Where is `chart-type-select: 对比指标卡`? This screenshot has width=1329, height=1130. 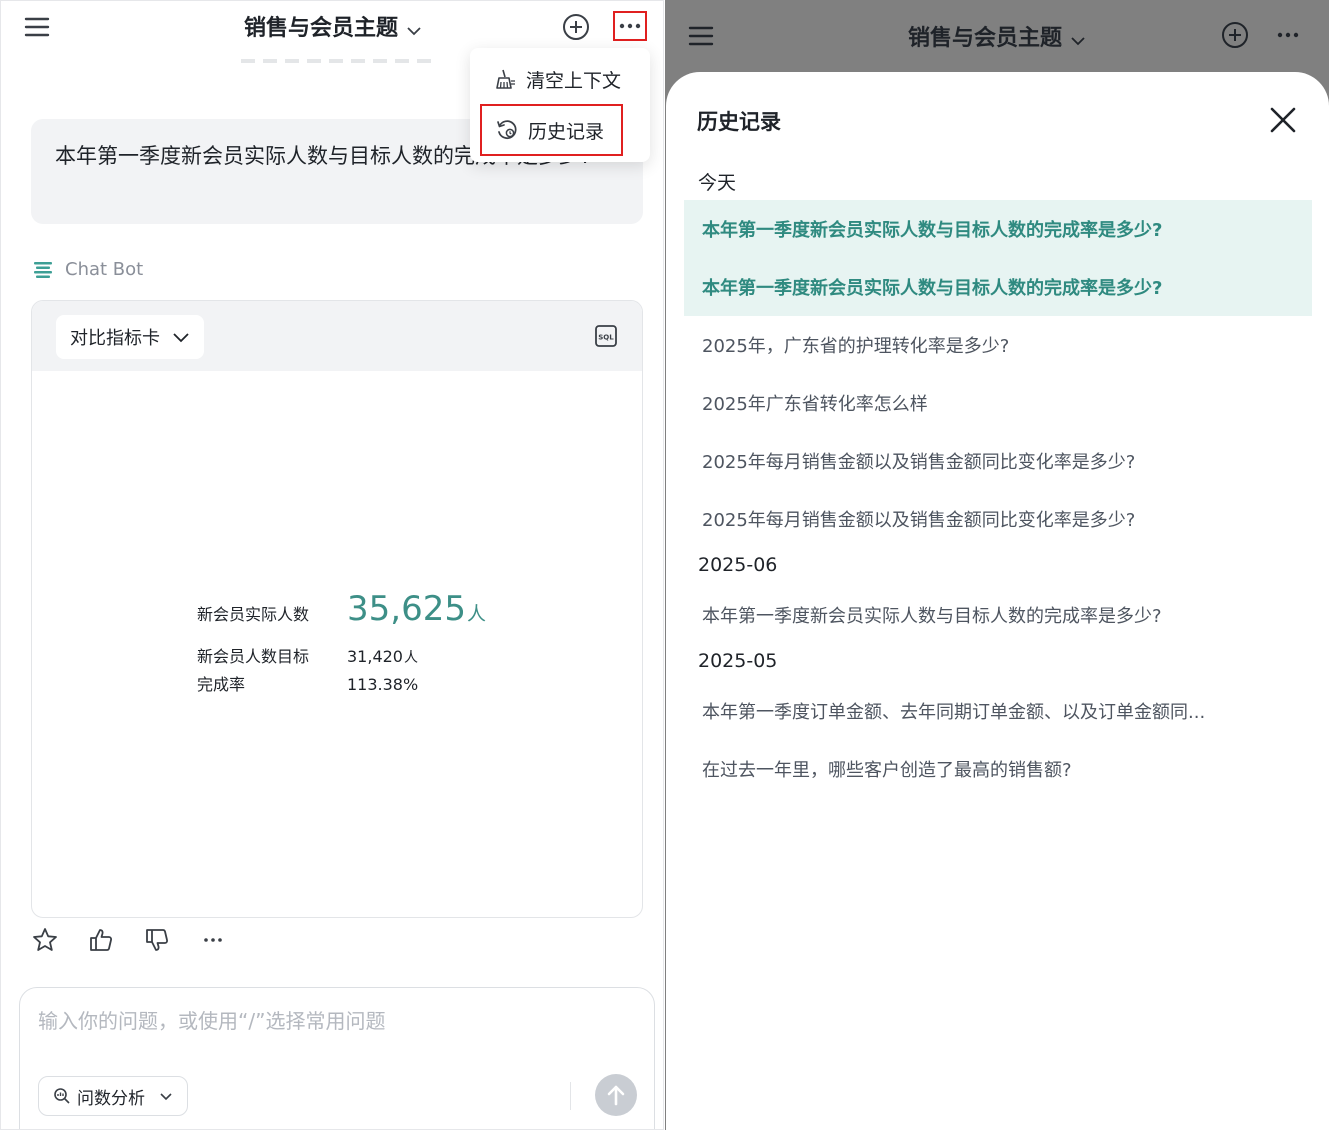
chart-type-select: 对比指标卡 is located at coordinates (130, 337).